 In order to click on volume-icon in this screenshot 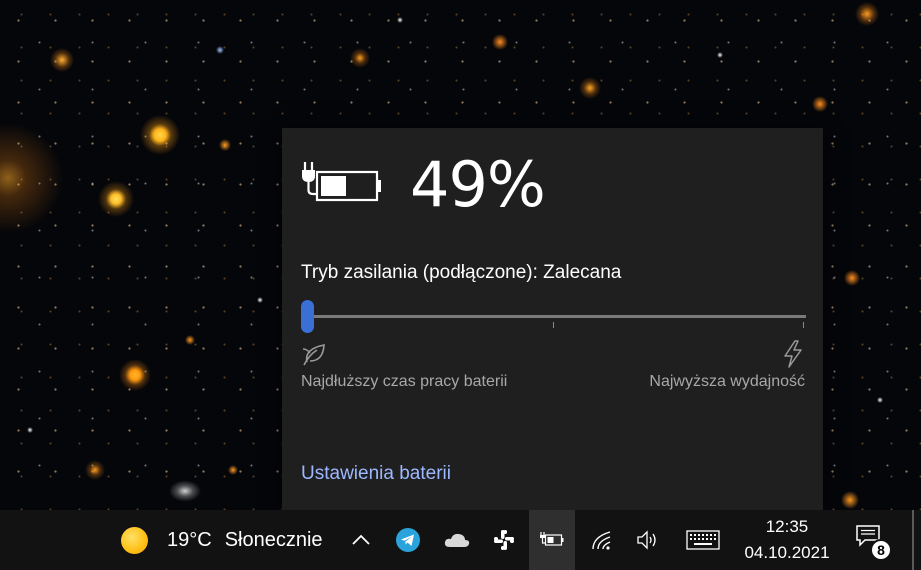, I will do `click(648, 540)`.